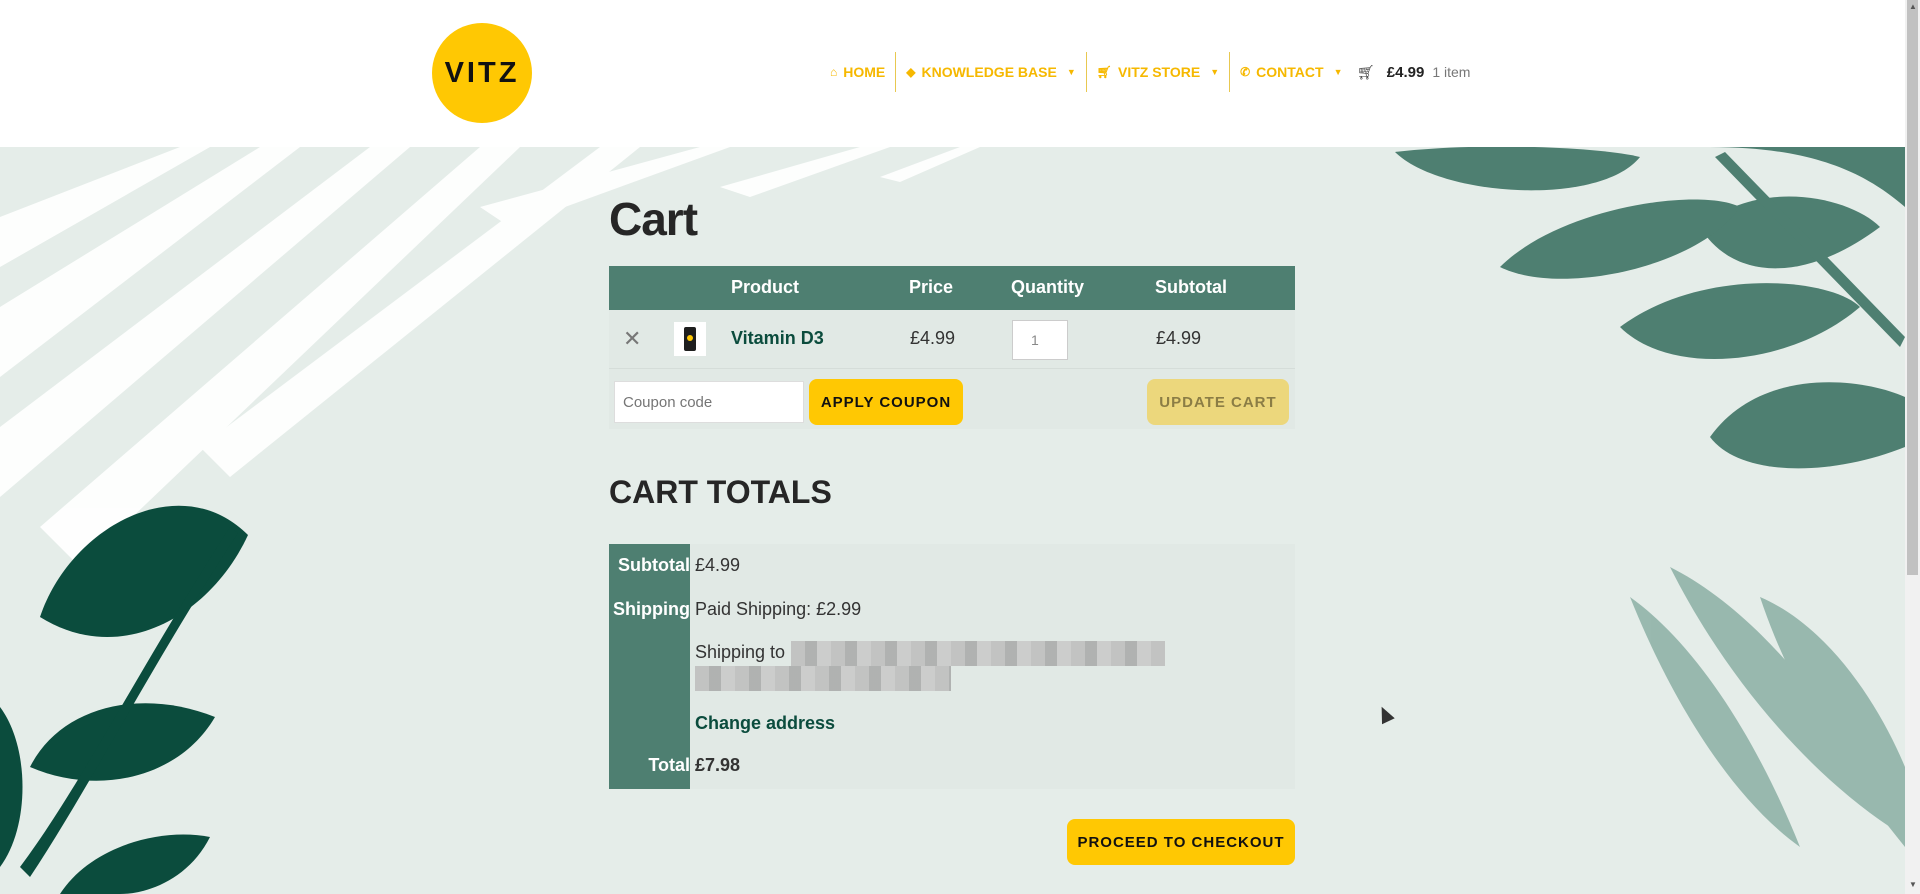 This screenshot has width=1920, height=894. Describe the element at coordinates (933, 338) in the screenshot. I see `item-price: £4.99` at that location.